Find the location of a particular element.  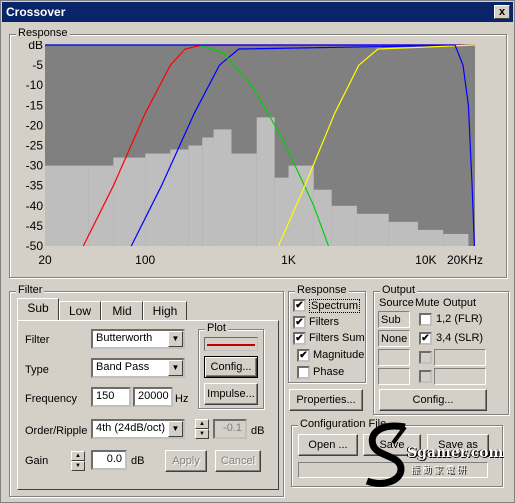

ripple-spinner: ▲ ▼ is located at coordinates (202, 429).